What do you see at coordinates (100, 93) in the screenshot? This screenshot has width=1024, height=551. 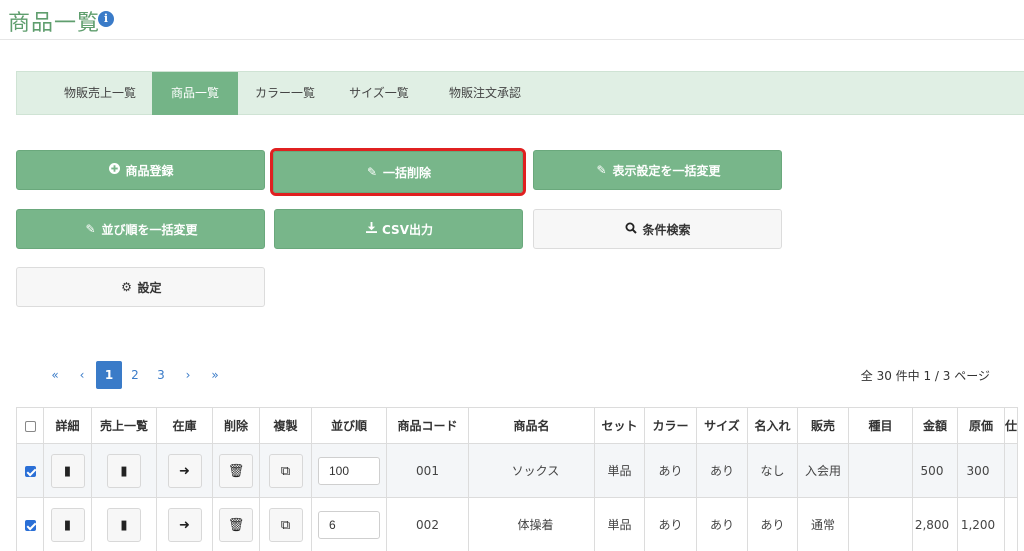 I see `tab-sales-list: 物販売上一覧` at bounding box center [100, 93].